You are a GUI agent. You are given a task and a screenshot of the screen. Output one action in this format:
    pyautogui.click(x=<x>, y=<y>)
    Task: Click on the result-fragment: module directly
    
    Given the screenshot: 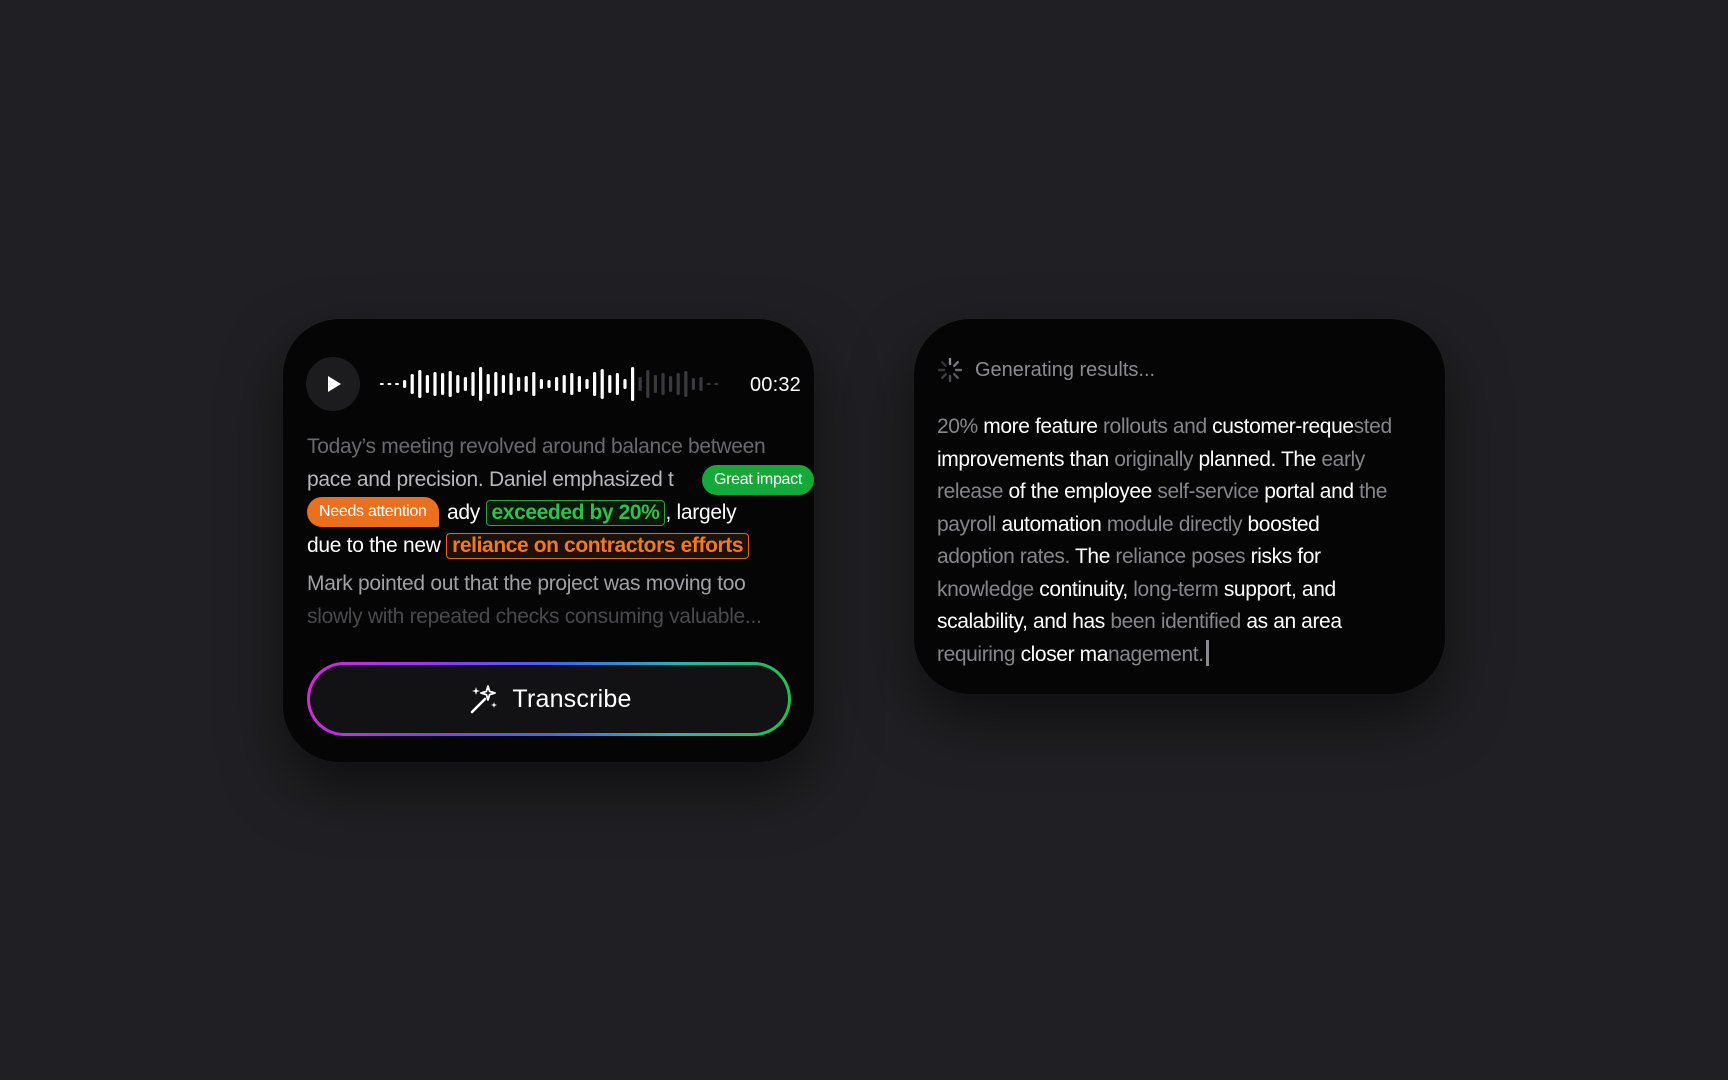 What is the action you would take?
    pyautogui.click(x=1177, y=524)
    